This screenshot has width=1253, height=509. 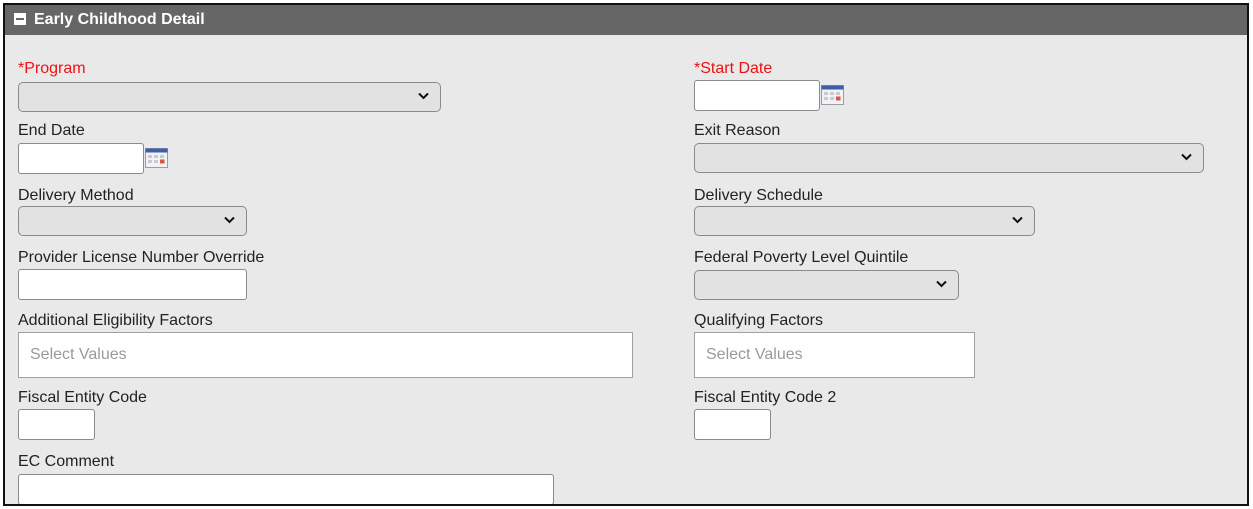 What do you see at coordinates (76, 195) in the screenshot?
I see `delivery-method-label: Delivery Method` at bounding box center [76, 195].